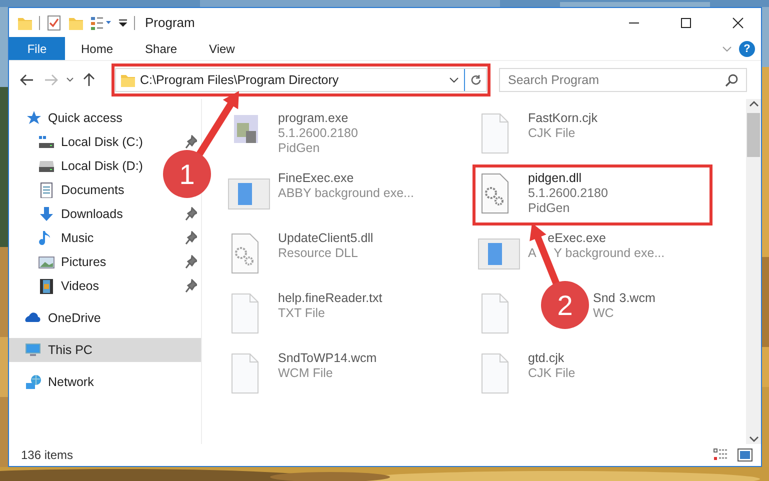  What do you see at coordinates (732, 80) in the screenshot?
I see `search-icon` at bounding box center [732, 80].